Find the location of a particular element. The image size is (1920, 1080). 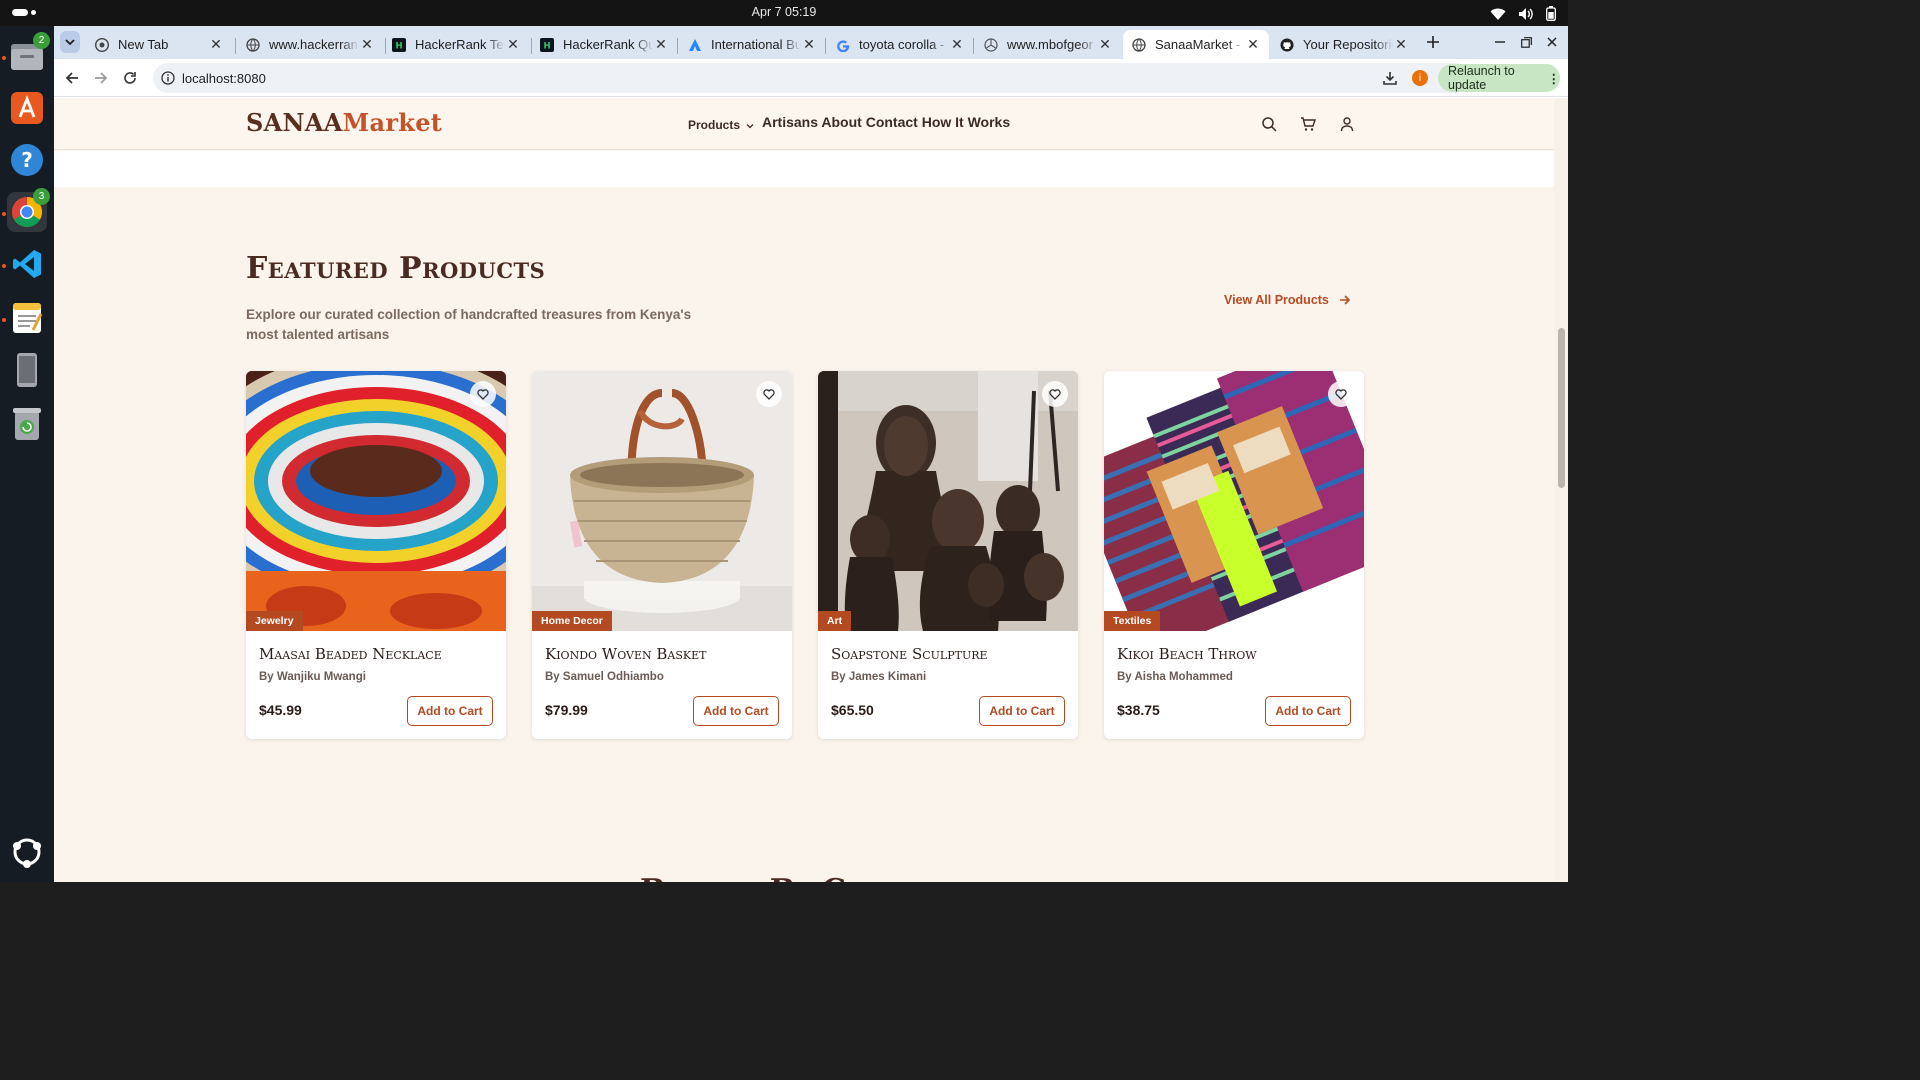

nav-links: Artisans About Contact How It Works is located at coordinates (886, 122).